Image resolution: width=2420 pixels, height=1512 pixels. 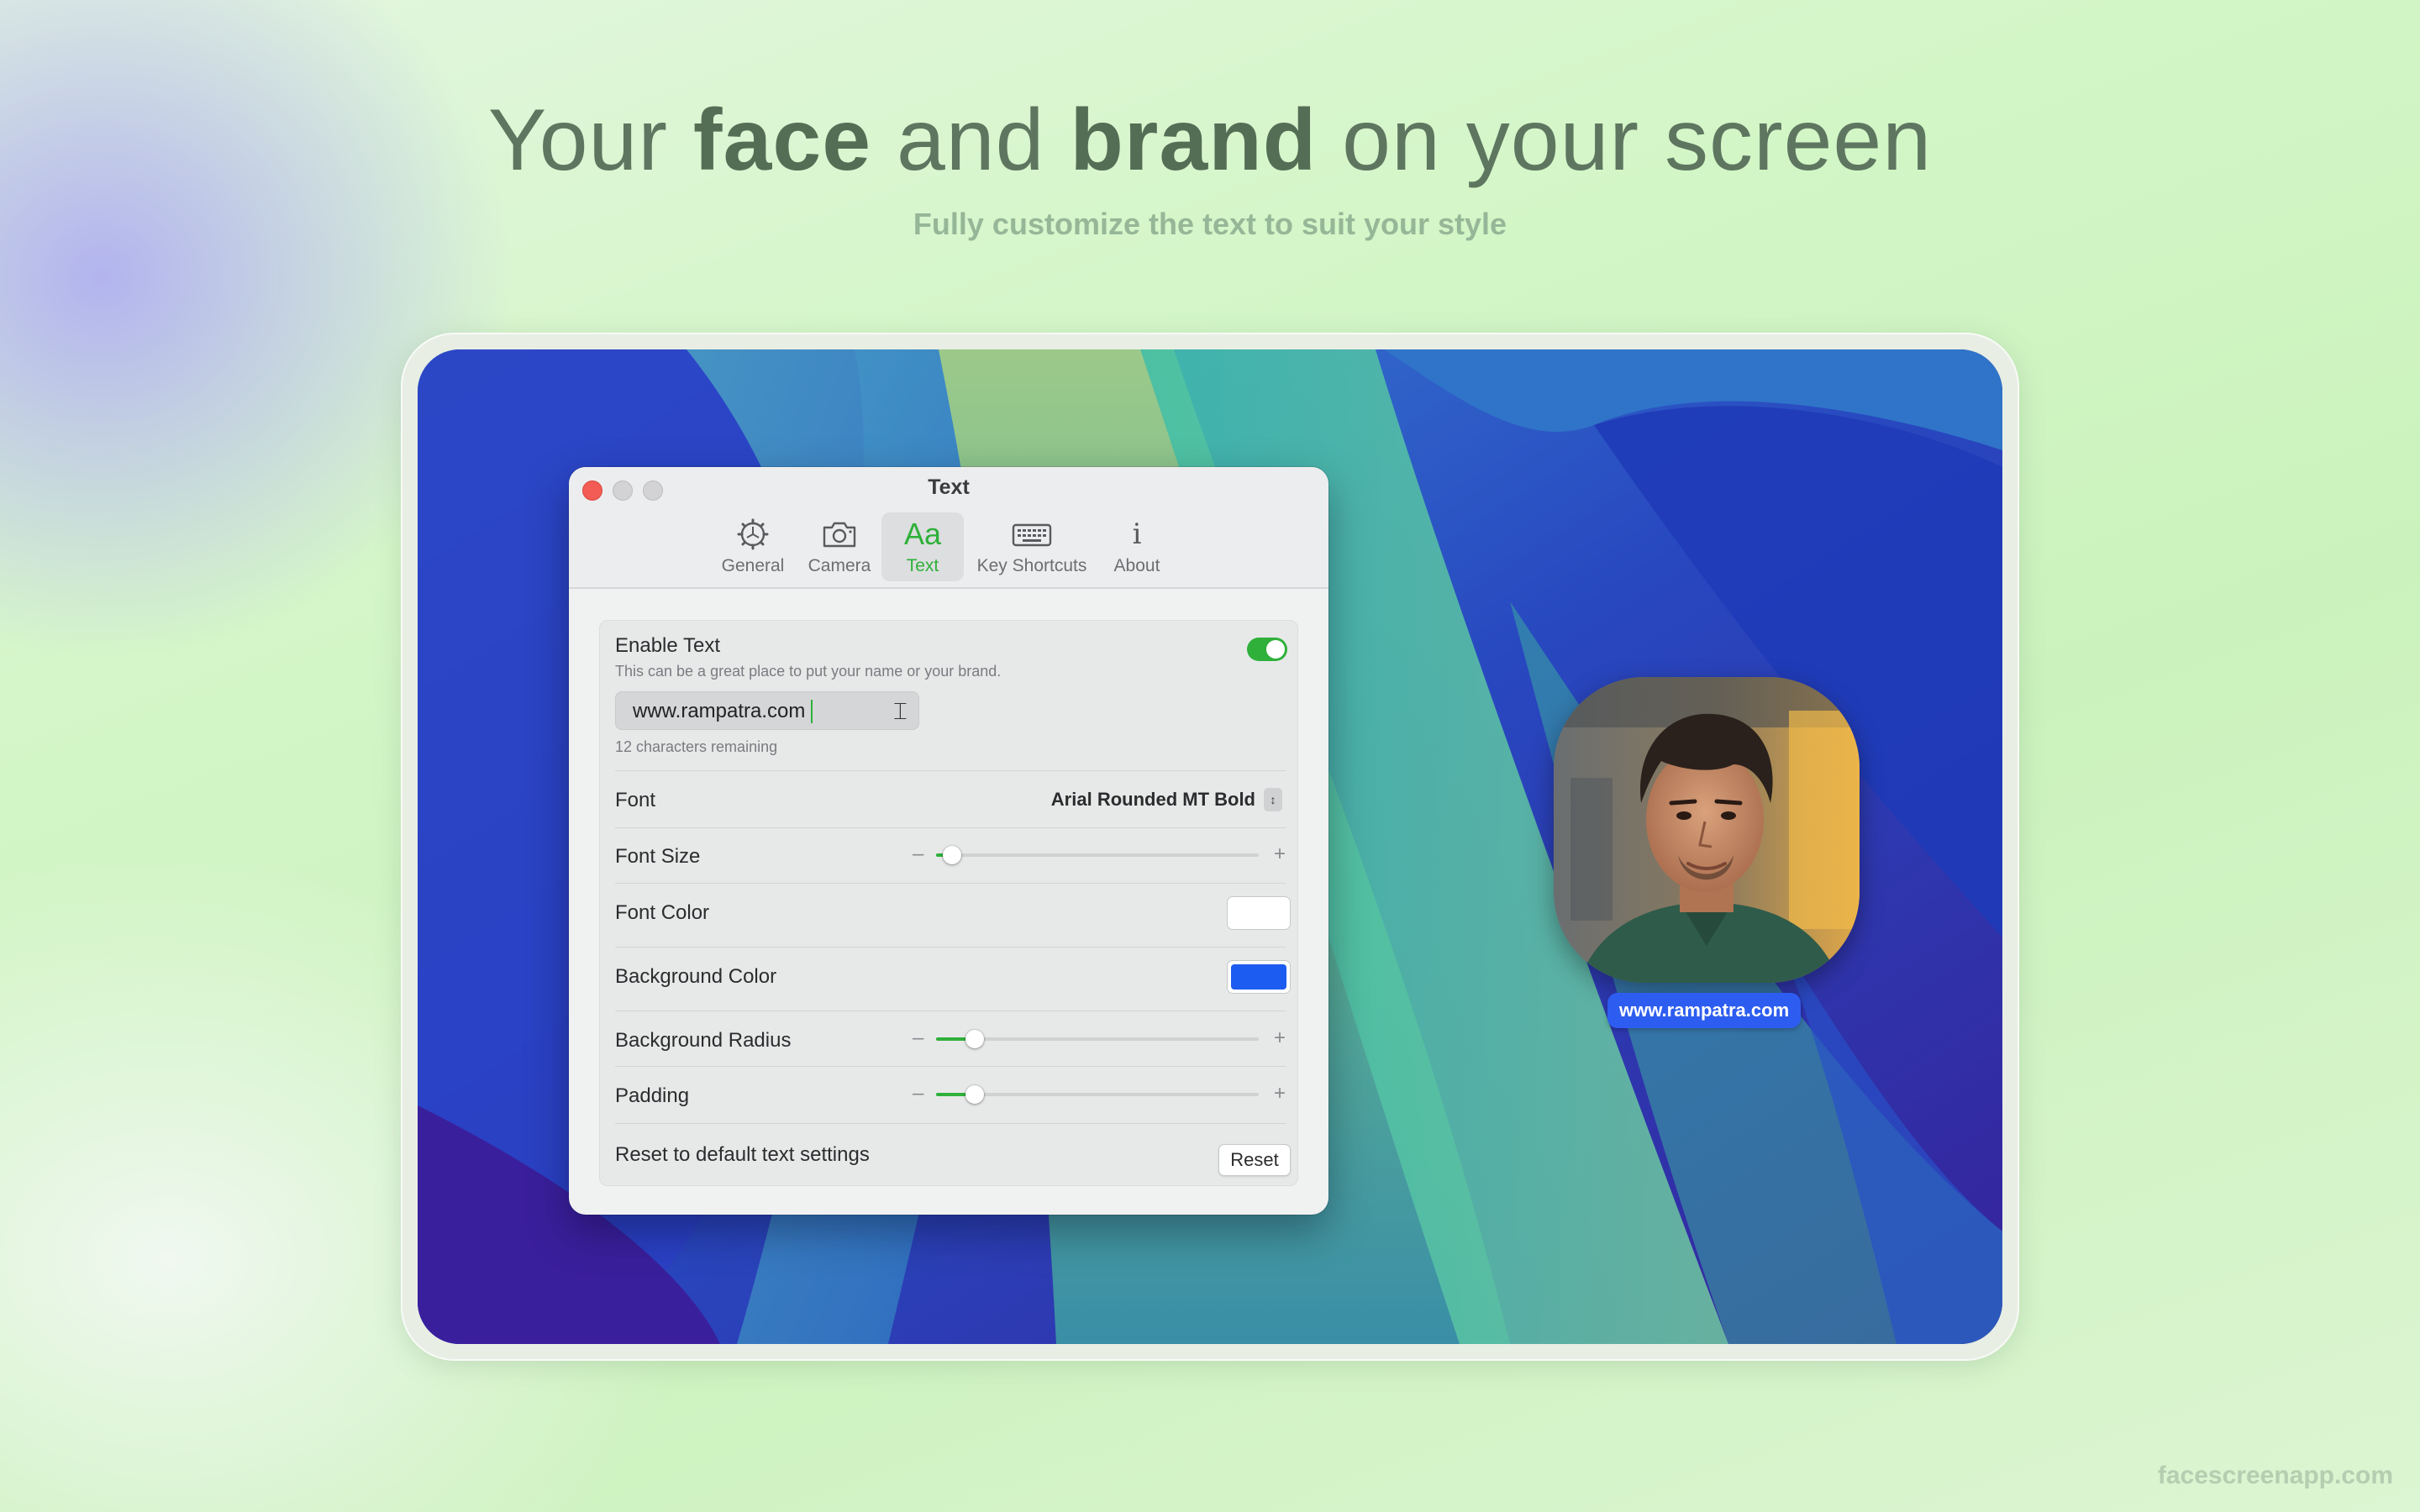 I want to click on enable-text-toggle, so click(x=1267, y=649).